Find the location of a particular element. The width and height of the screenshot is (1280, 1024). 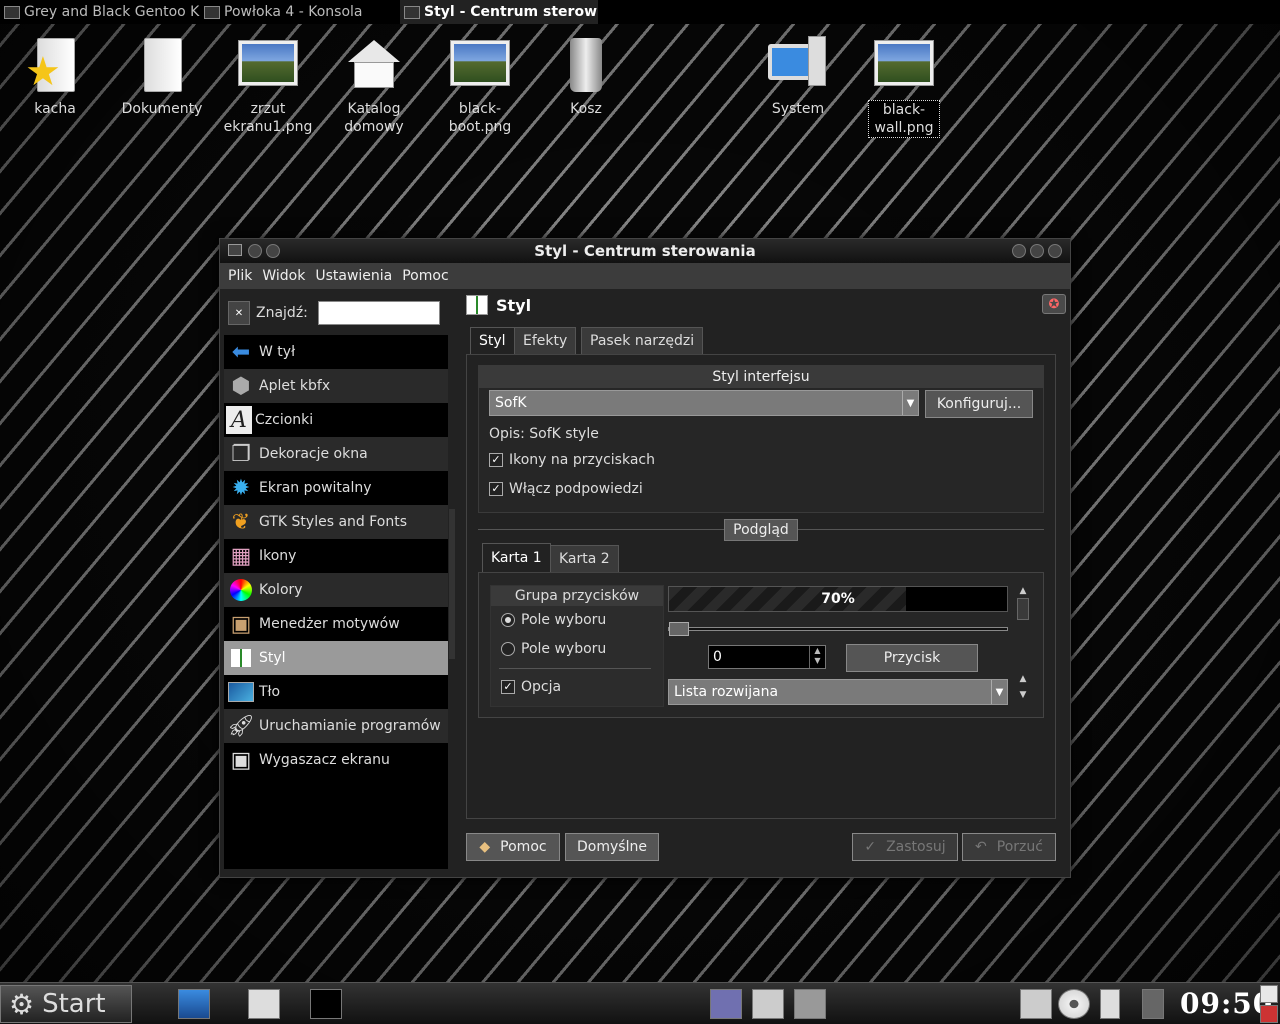

scroll-thumb is located at coordinates (1023, 609).